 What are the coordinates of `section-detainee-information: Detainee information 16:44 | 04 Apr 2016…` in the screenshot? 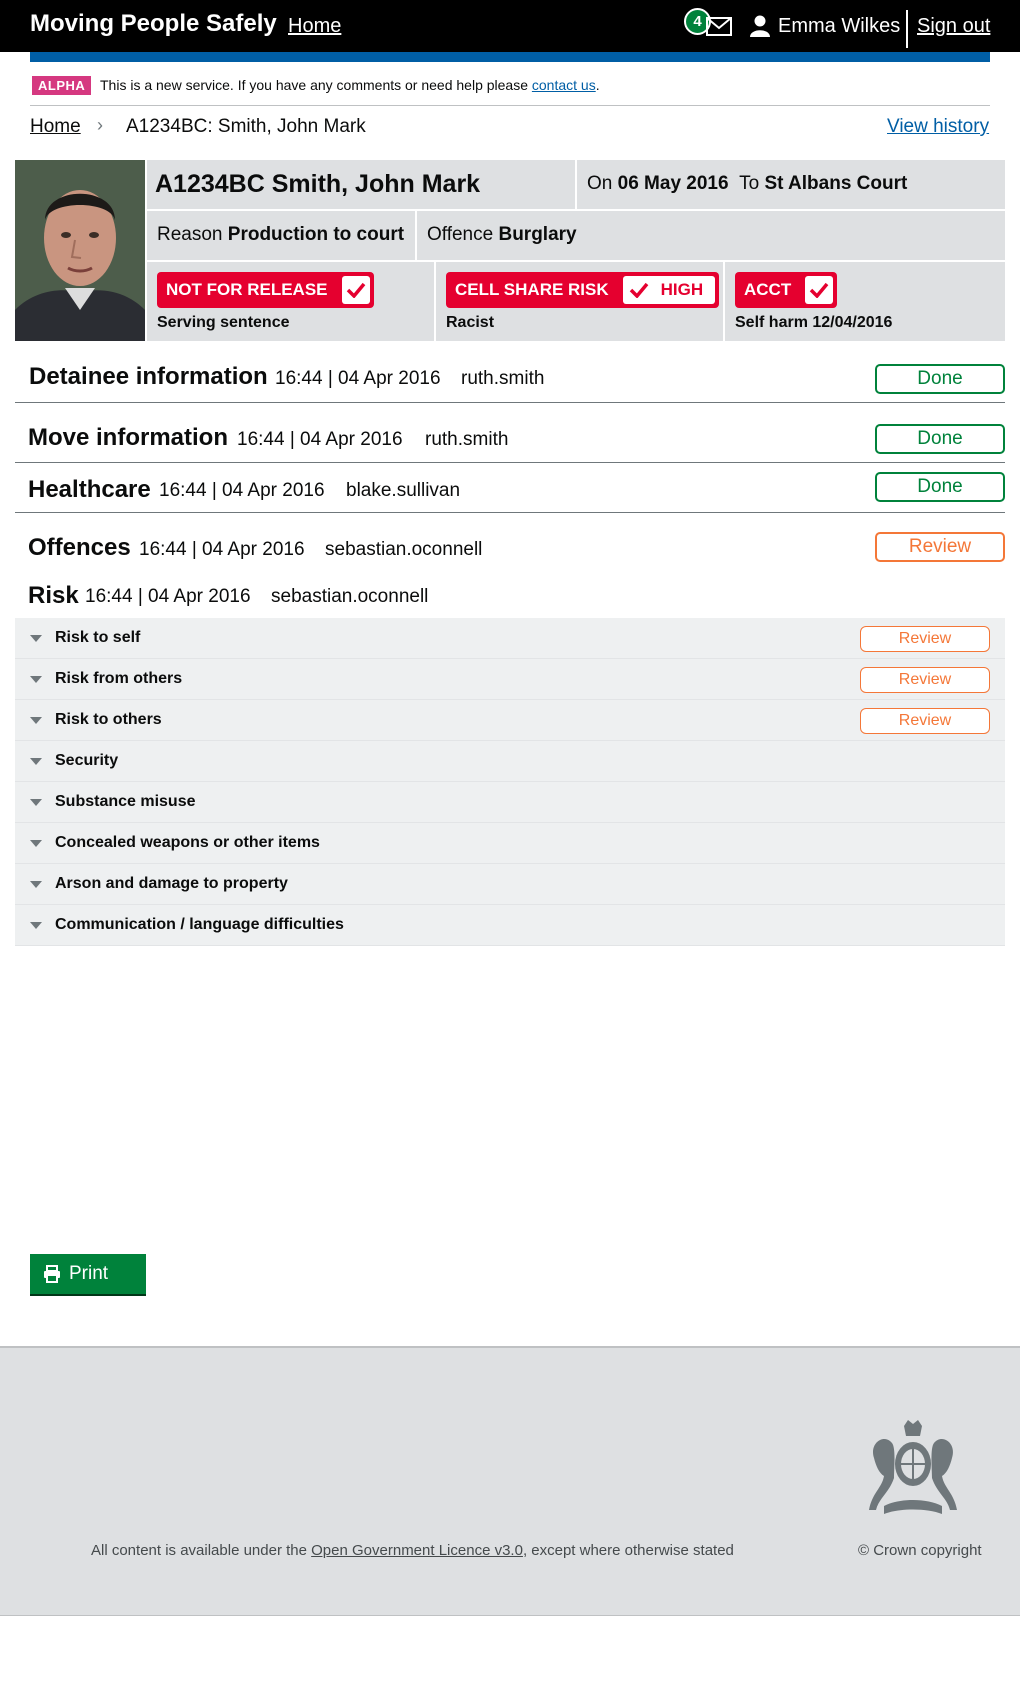 It's located at (510, 373).